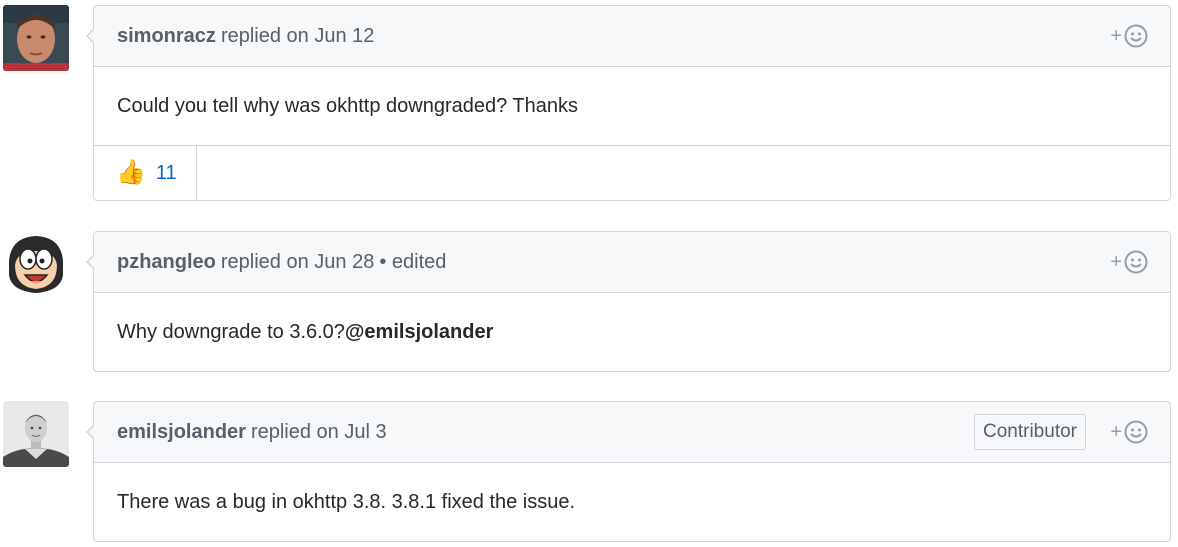  Describe the element at coordinates (166, 262) in the screenshot. I see `author-link: pzhangleo` at that location.